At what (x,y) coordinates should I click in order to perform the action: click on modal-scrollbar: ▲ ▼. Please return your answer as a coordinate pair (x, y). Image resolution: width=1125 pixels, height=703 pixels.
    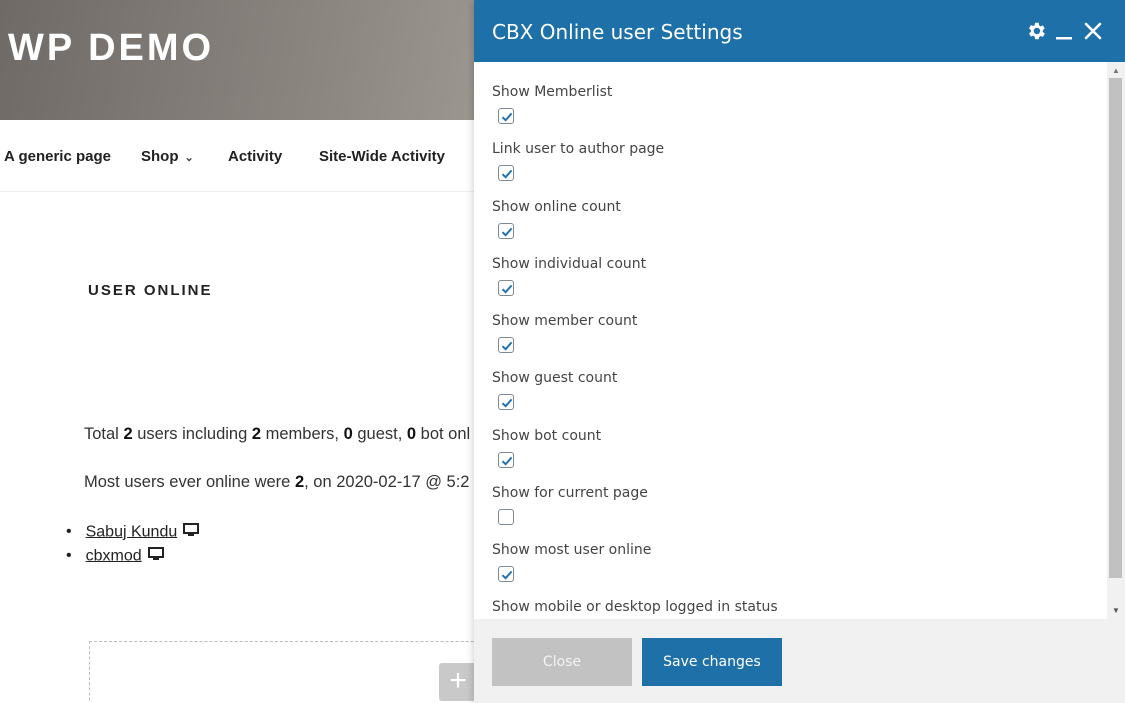
    Looking at the image, I should click on (1116, 340).